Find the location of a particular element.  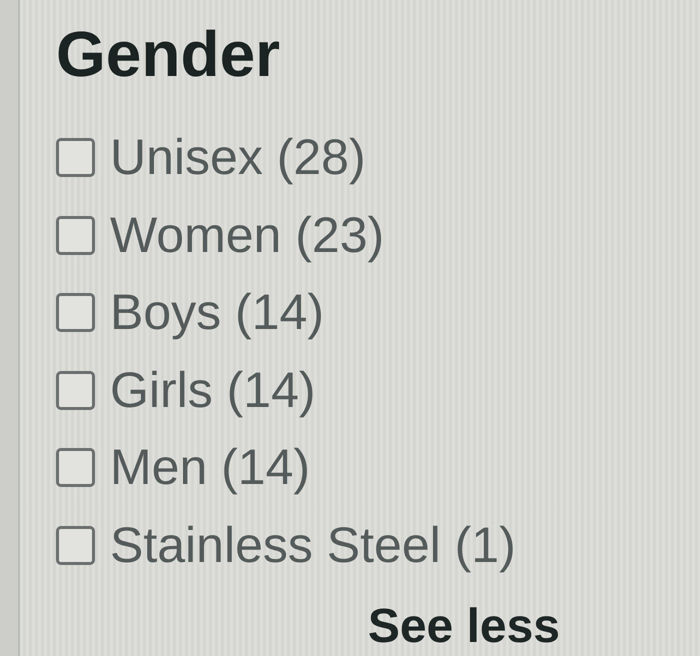

option-label: Women (23) is located at coordinates (247, 235).